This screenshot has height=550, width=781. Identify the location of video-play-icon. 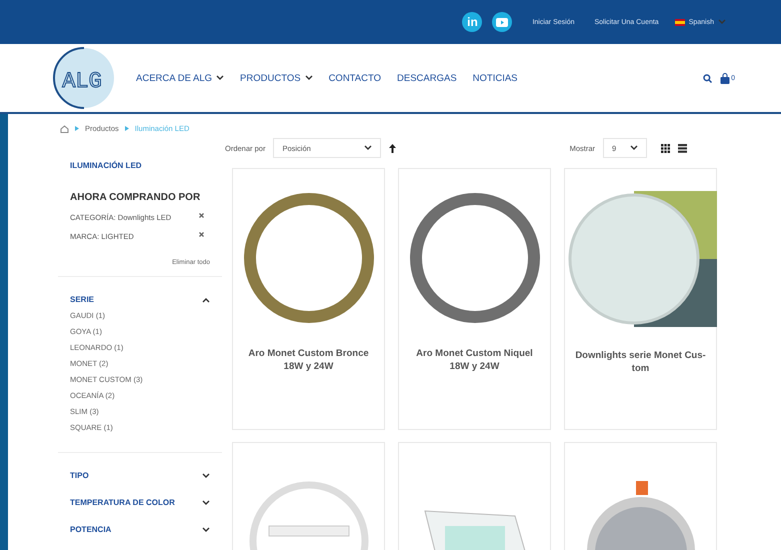
(502, 22).